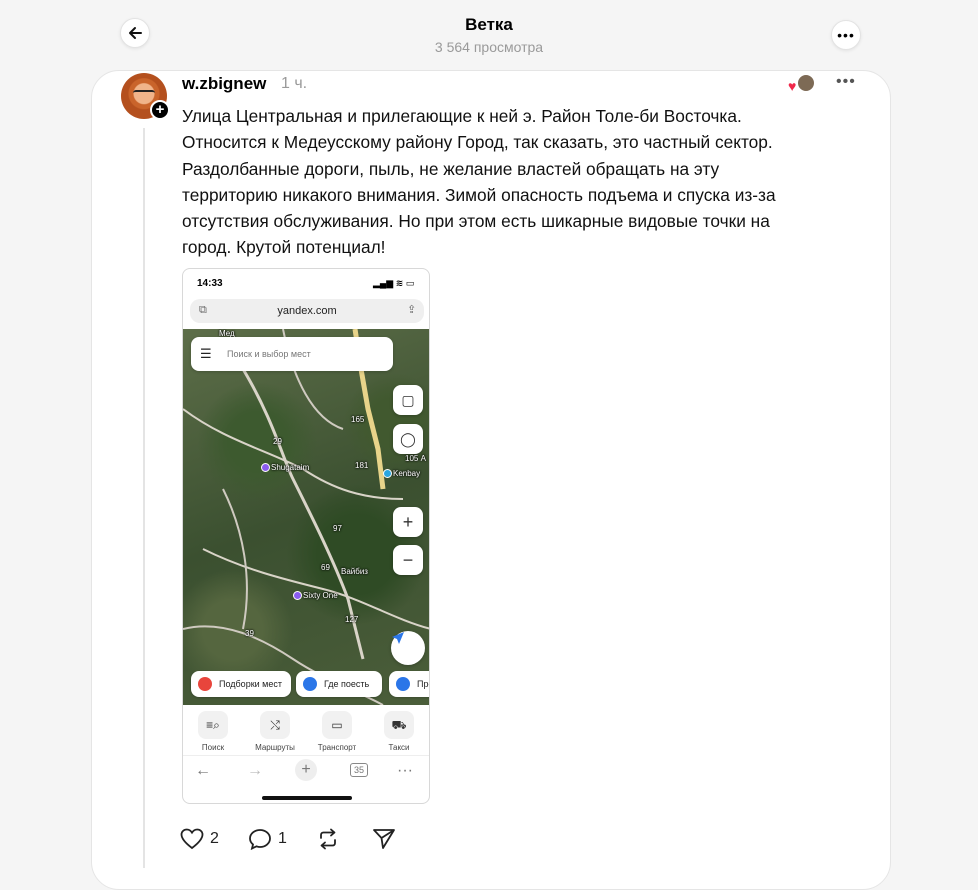 The width and height of the screenshot is (978, 890). Describe the element at coordinates (406, 473) in the screenshot. I see `map-label-kenbay: Kenbay` at that location.